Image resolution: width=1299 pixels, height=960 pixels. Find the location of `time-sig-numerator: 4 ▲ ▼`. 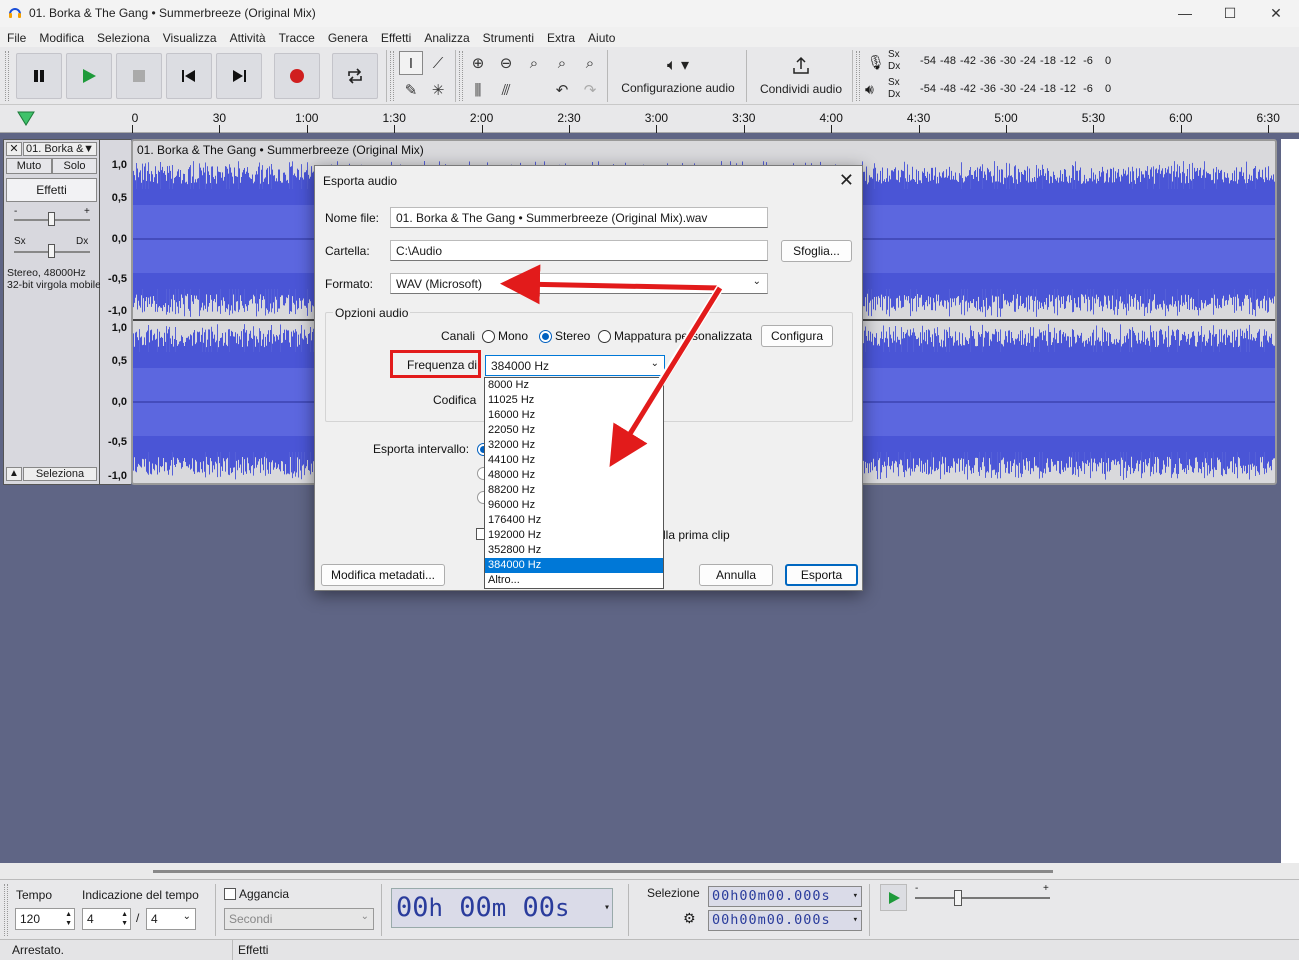

time-sig-numerator: 4 ▲ ▼ is located at coordinates (106, 919).